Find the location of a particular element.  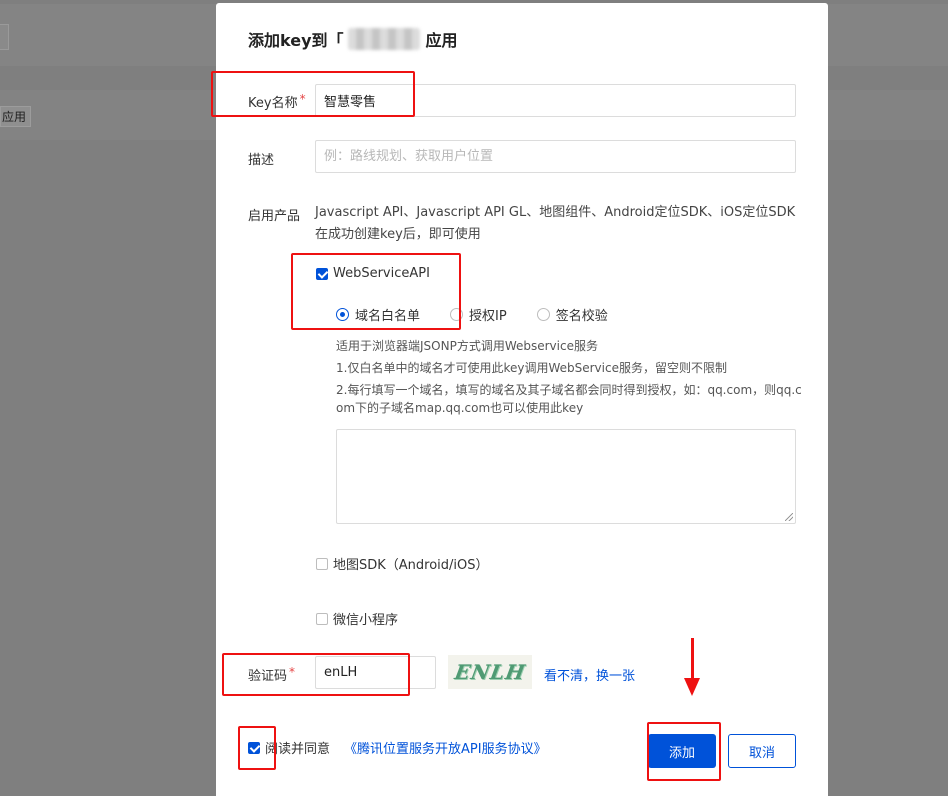

wechat-label: 微信小程序 is located at coordinates (366, 620).